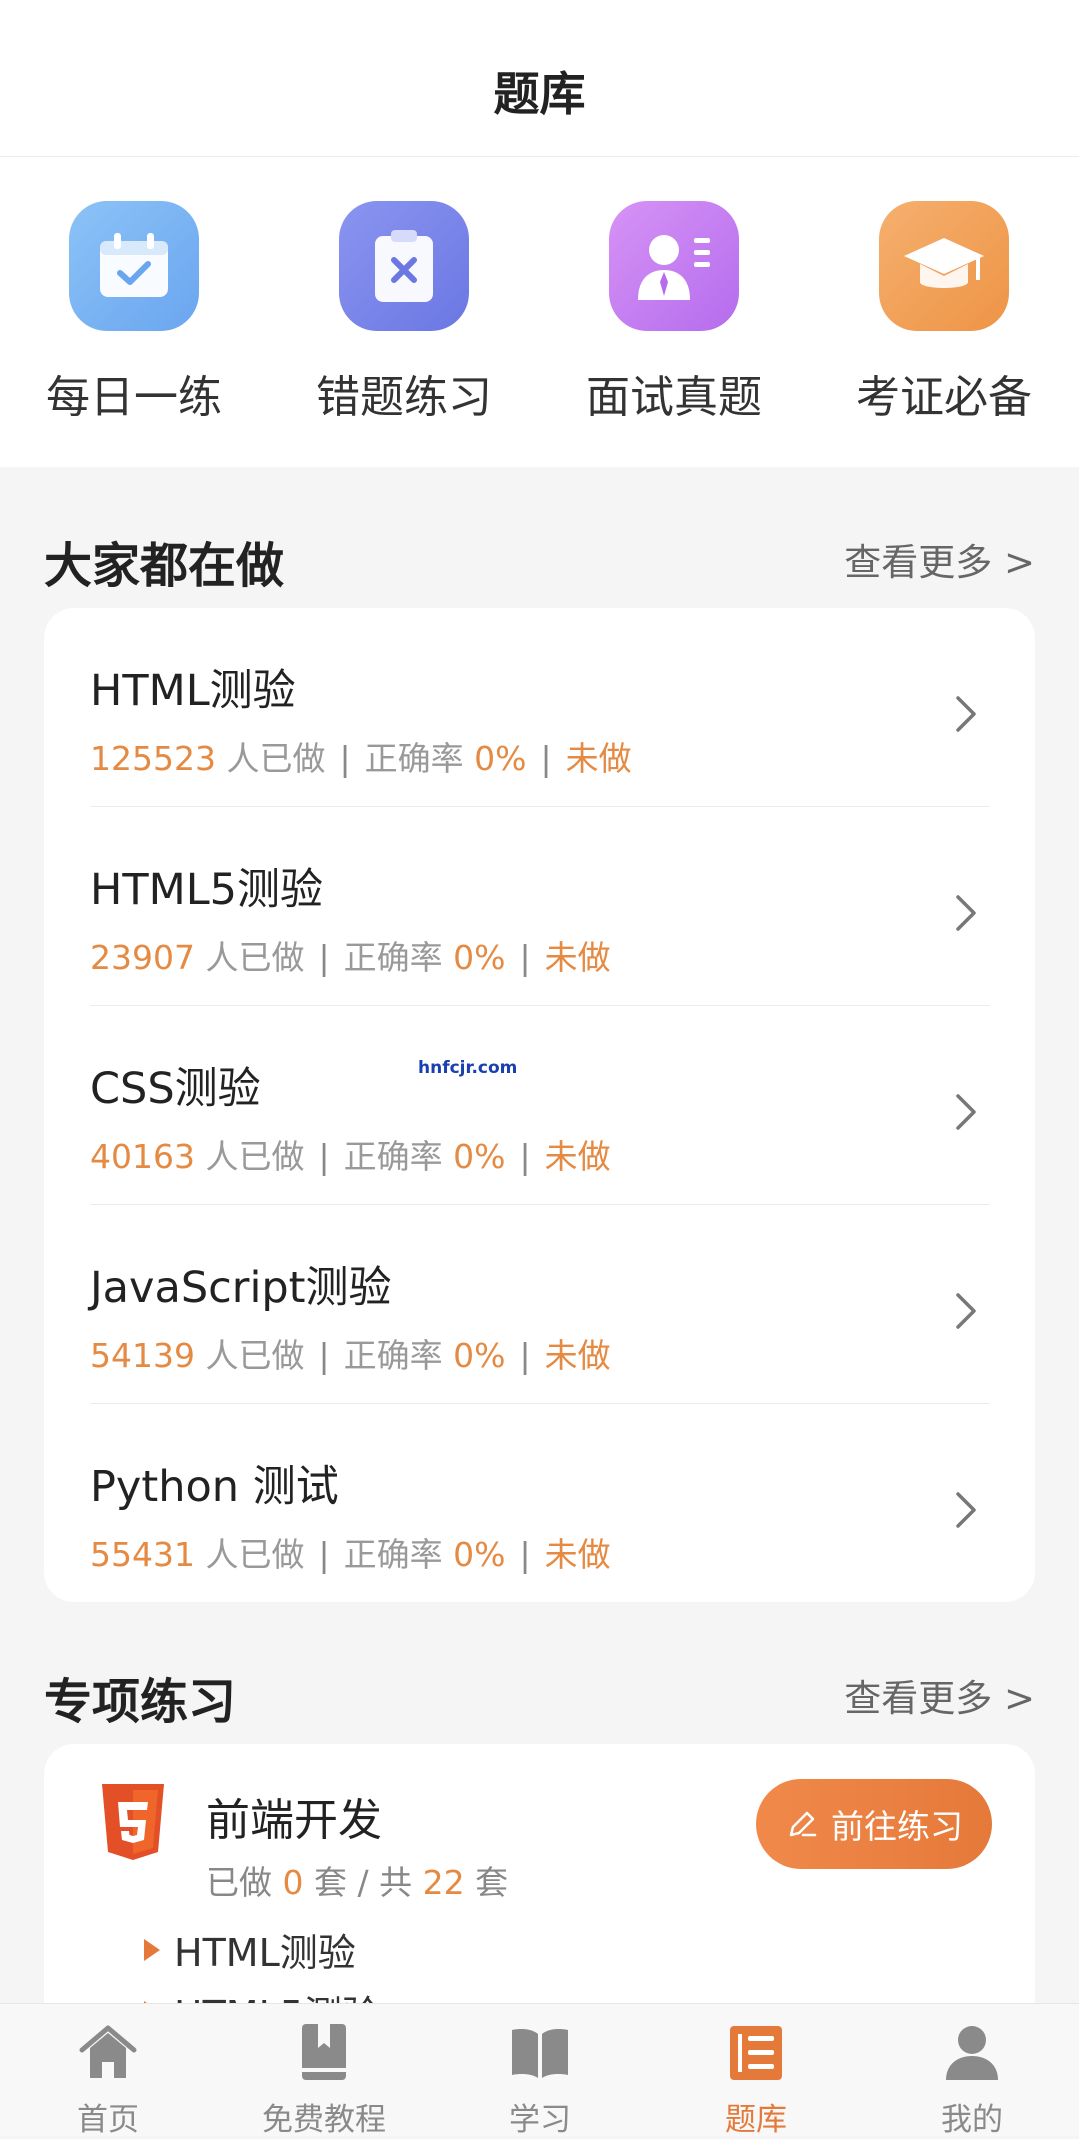 The width and height of the screenshot is (1079, 2139). Describe the element at coordinates (265, 1953) in the screenshot. I see `topic-label: HTML测验` at that location.